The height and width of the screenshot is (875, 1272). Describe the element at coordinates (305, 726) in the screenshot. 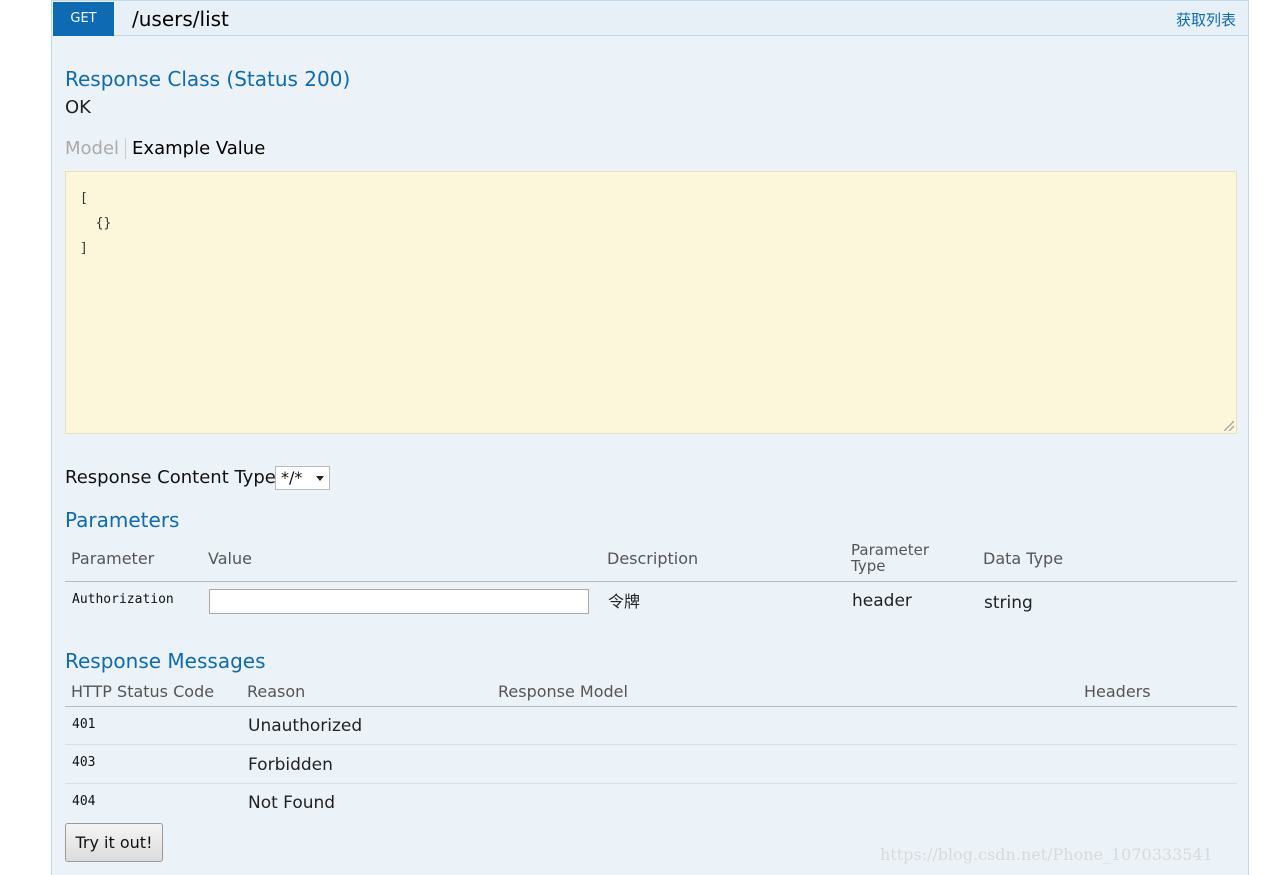

I see `table-row-reason: Unauthorized` at that location.